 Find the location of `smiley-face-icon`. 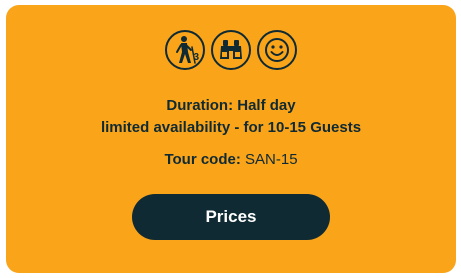

smiley-face-icon is located at coordinates (277, 50).